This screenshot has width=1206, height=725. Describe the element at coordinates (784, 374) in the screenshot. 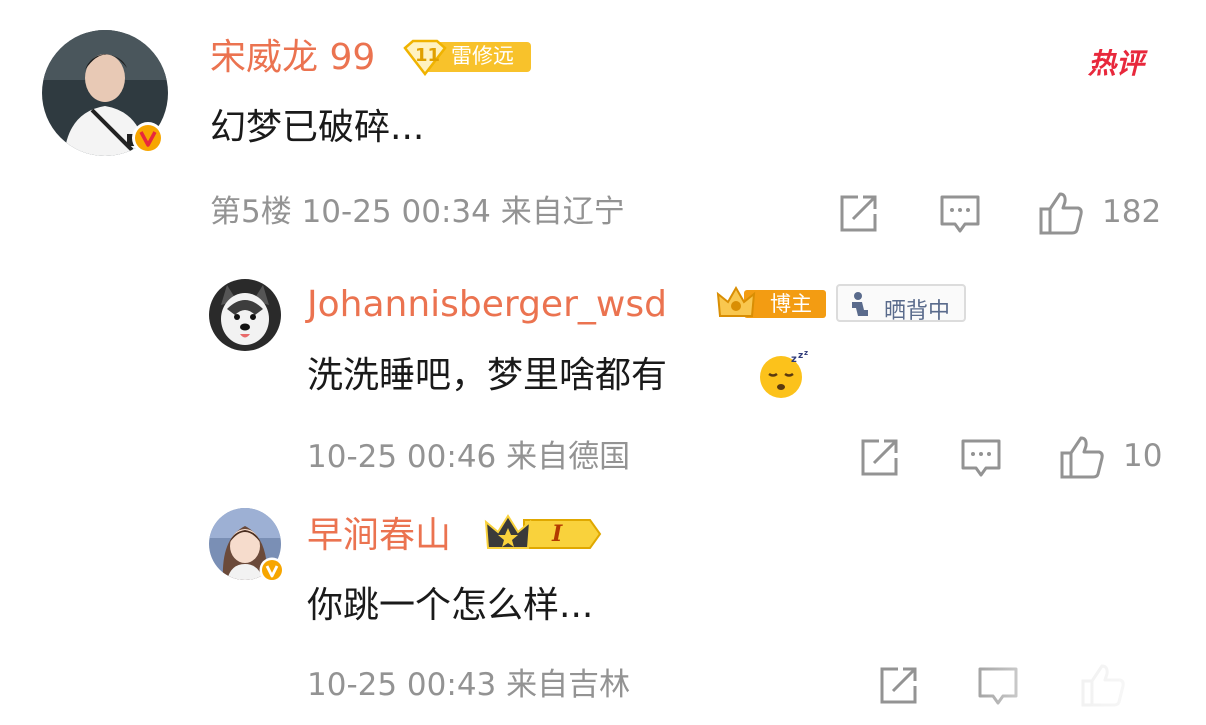

I see `sleeping-emoji-icon: z z z` at that location.